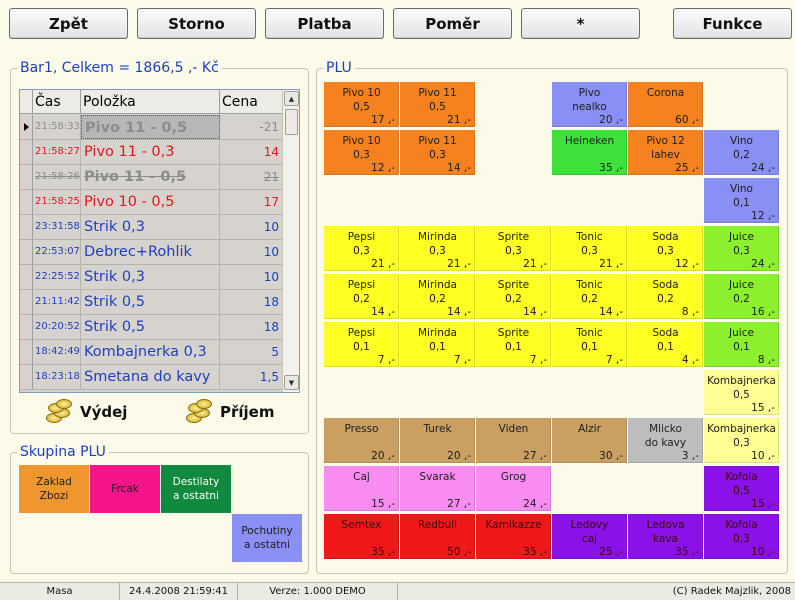  I want to click on plu-tile-price: 24 ,-, so click(535, 504).